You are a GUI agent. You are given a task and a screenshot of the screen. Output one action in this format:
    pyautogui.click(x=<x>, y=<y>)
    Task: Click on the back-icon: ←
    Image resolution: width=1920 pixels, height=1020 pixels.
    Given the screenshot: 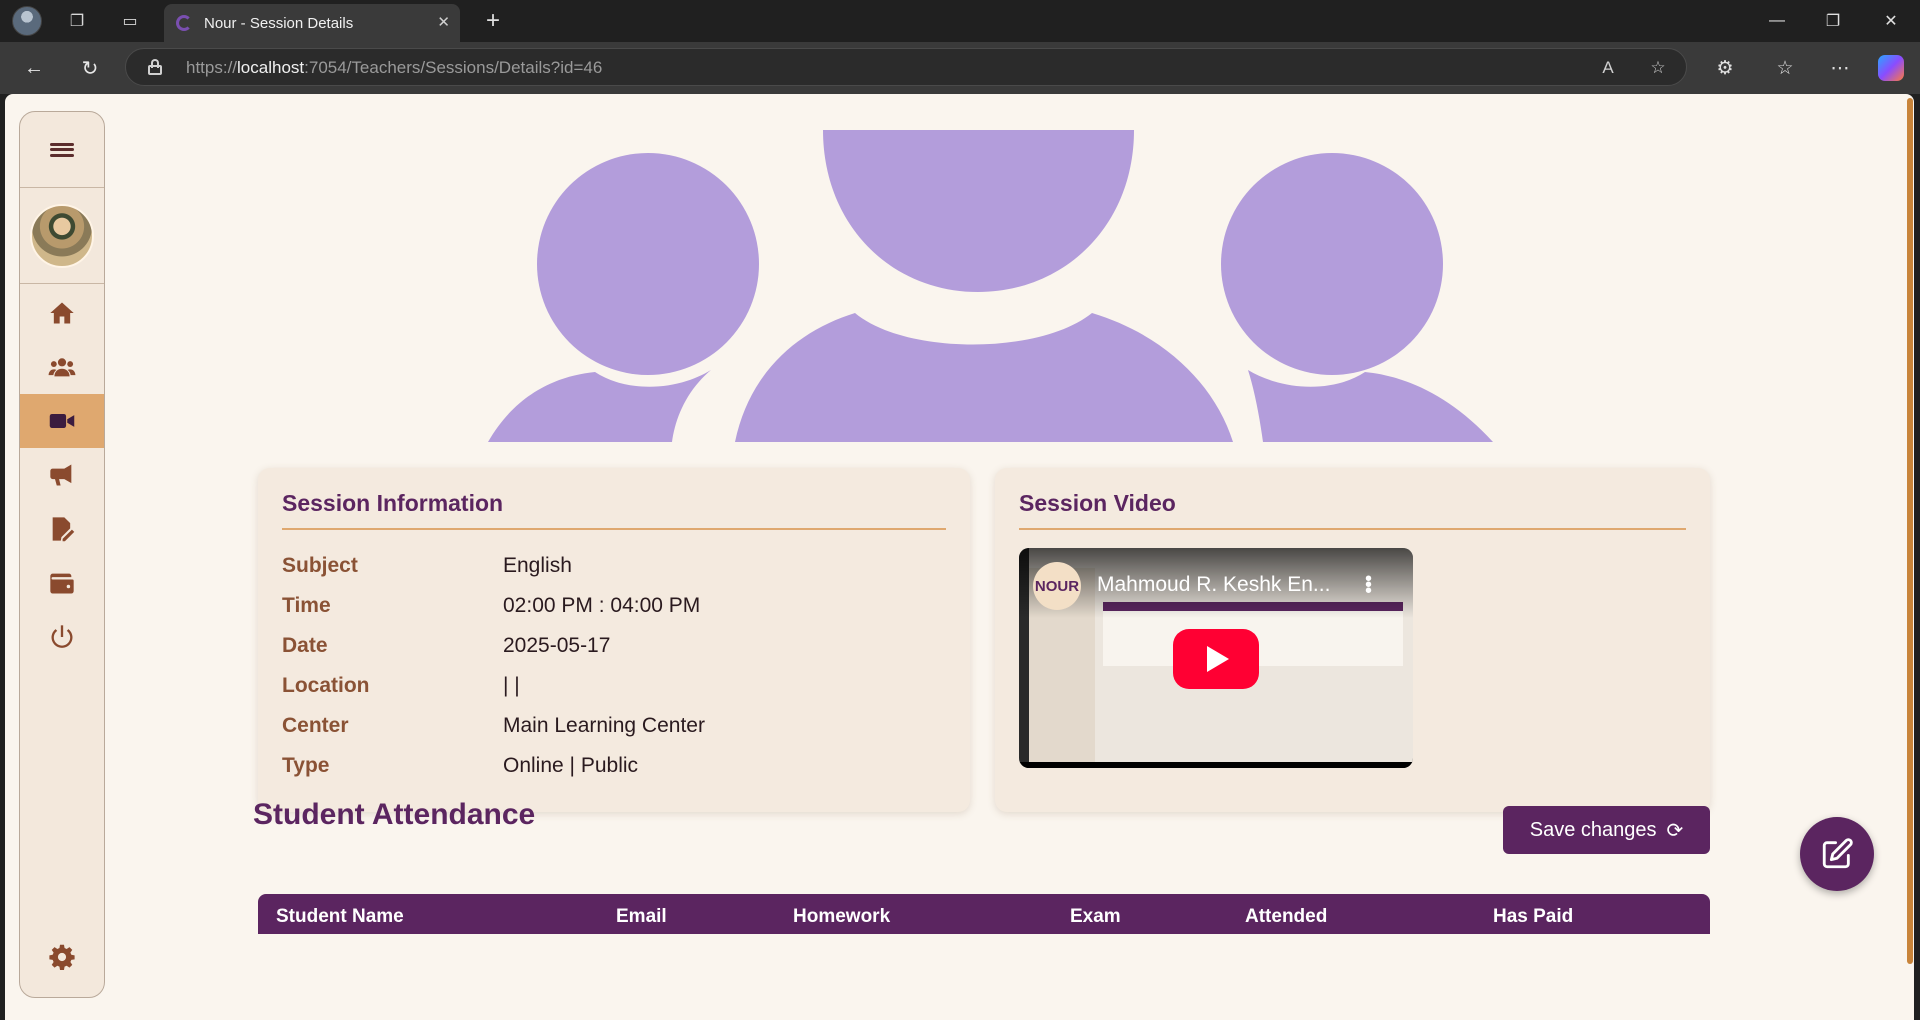 What is the action you would take?
    pyautogui.click(x=34, y=68)
    